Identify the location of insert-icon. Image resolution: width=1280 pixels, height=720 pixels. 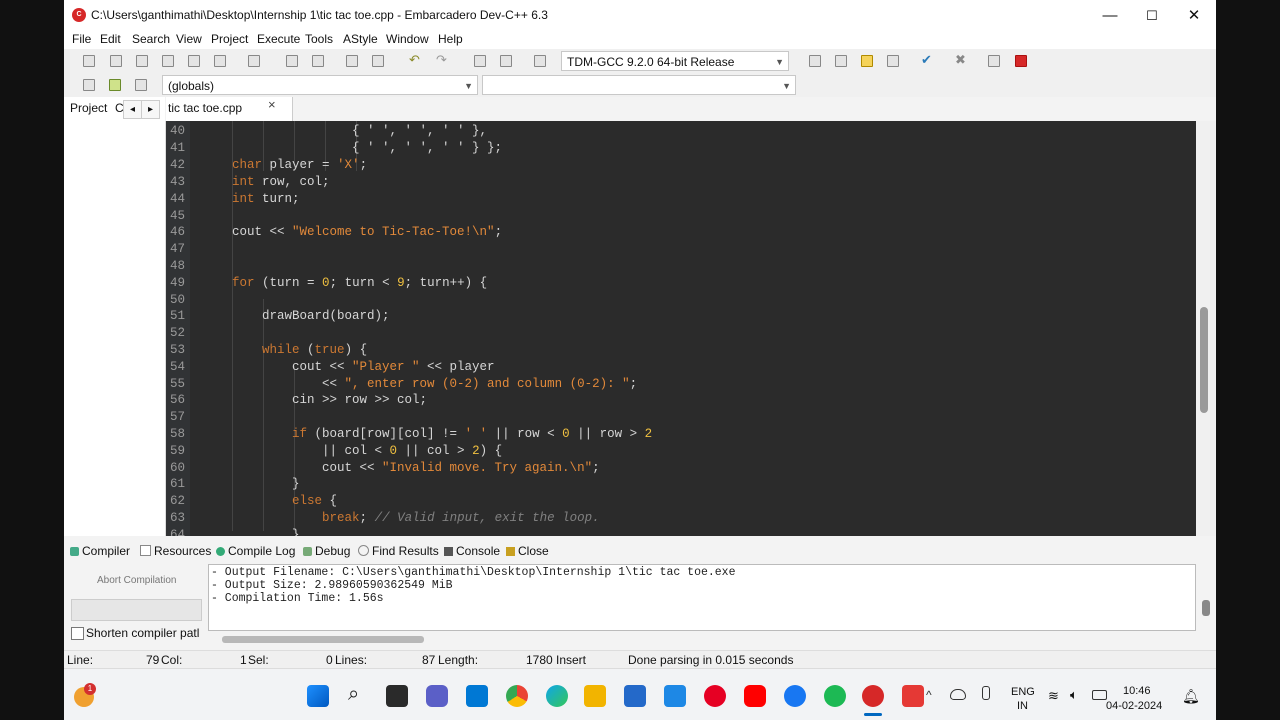
(89, 85).